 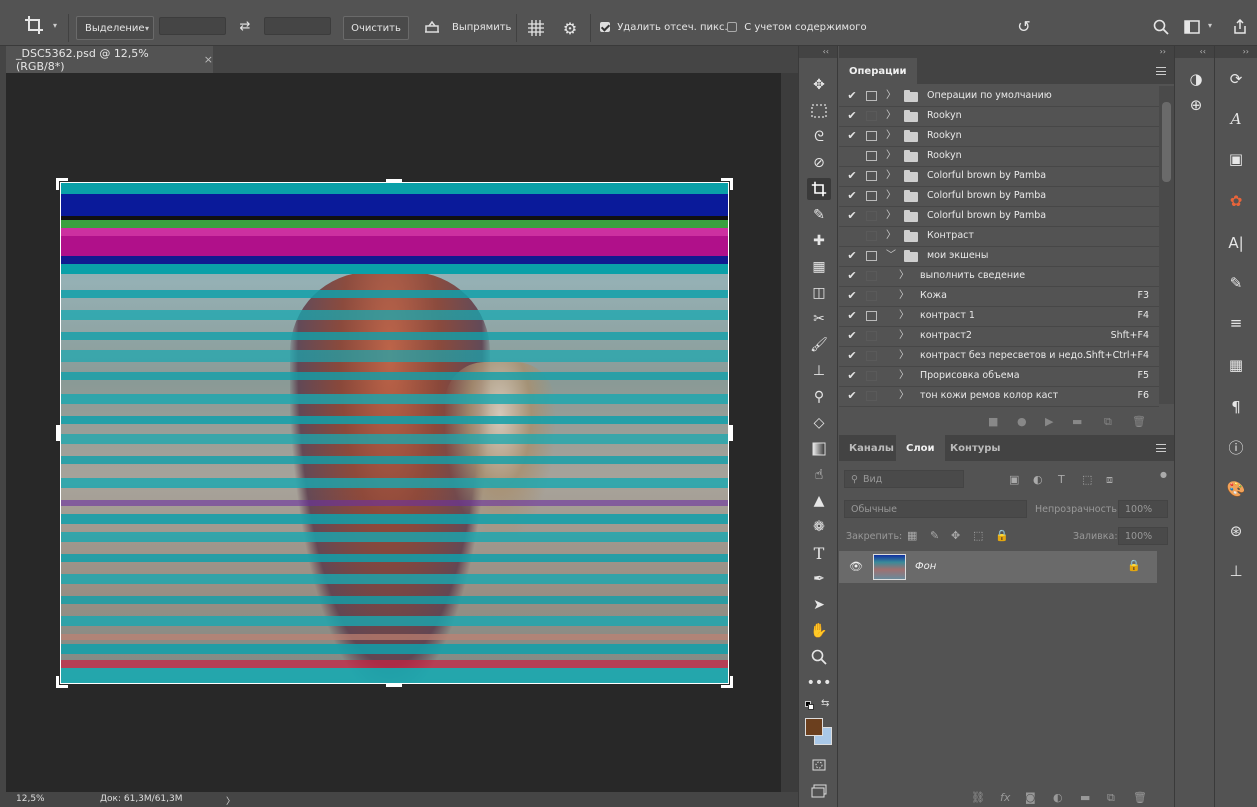 What do you see at coordinates (1236, 159) in the screenshot?
I see `image-icon: ▣` at bounding box center [1236, 159].